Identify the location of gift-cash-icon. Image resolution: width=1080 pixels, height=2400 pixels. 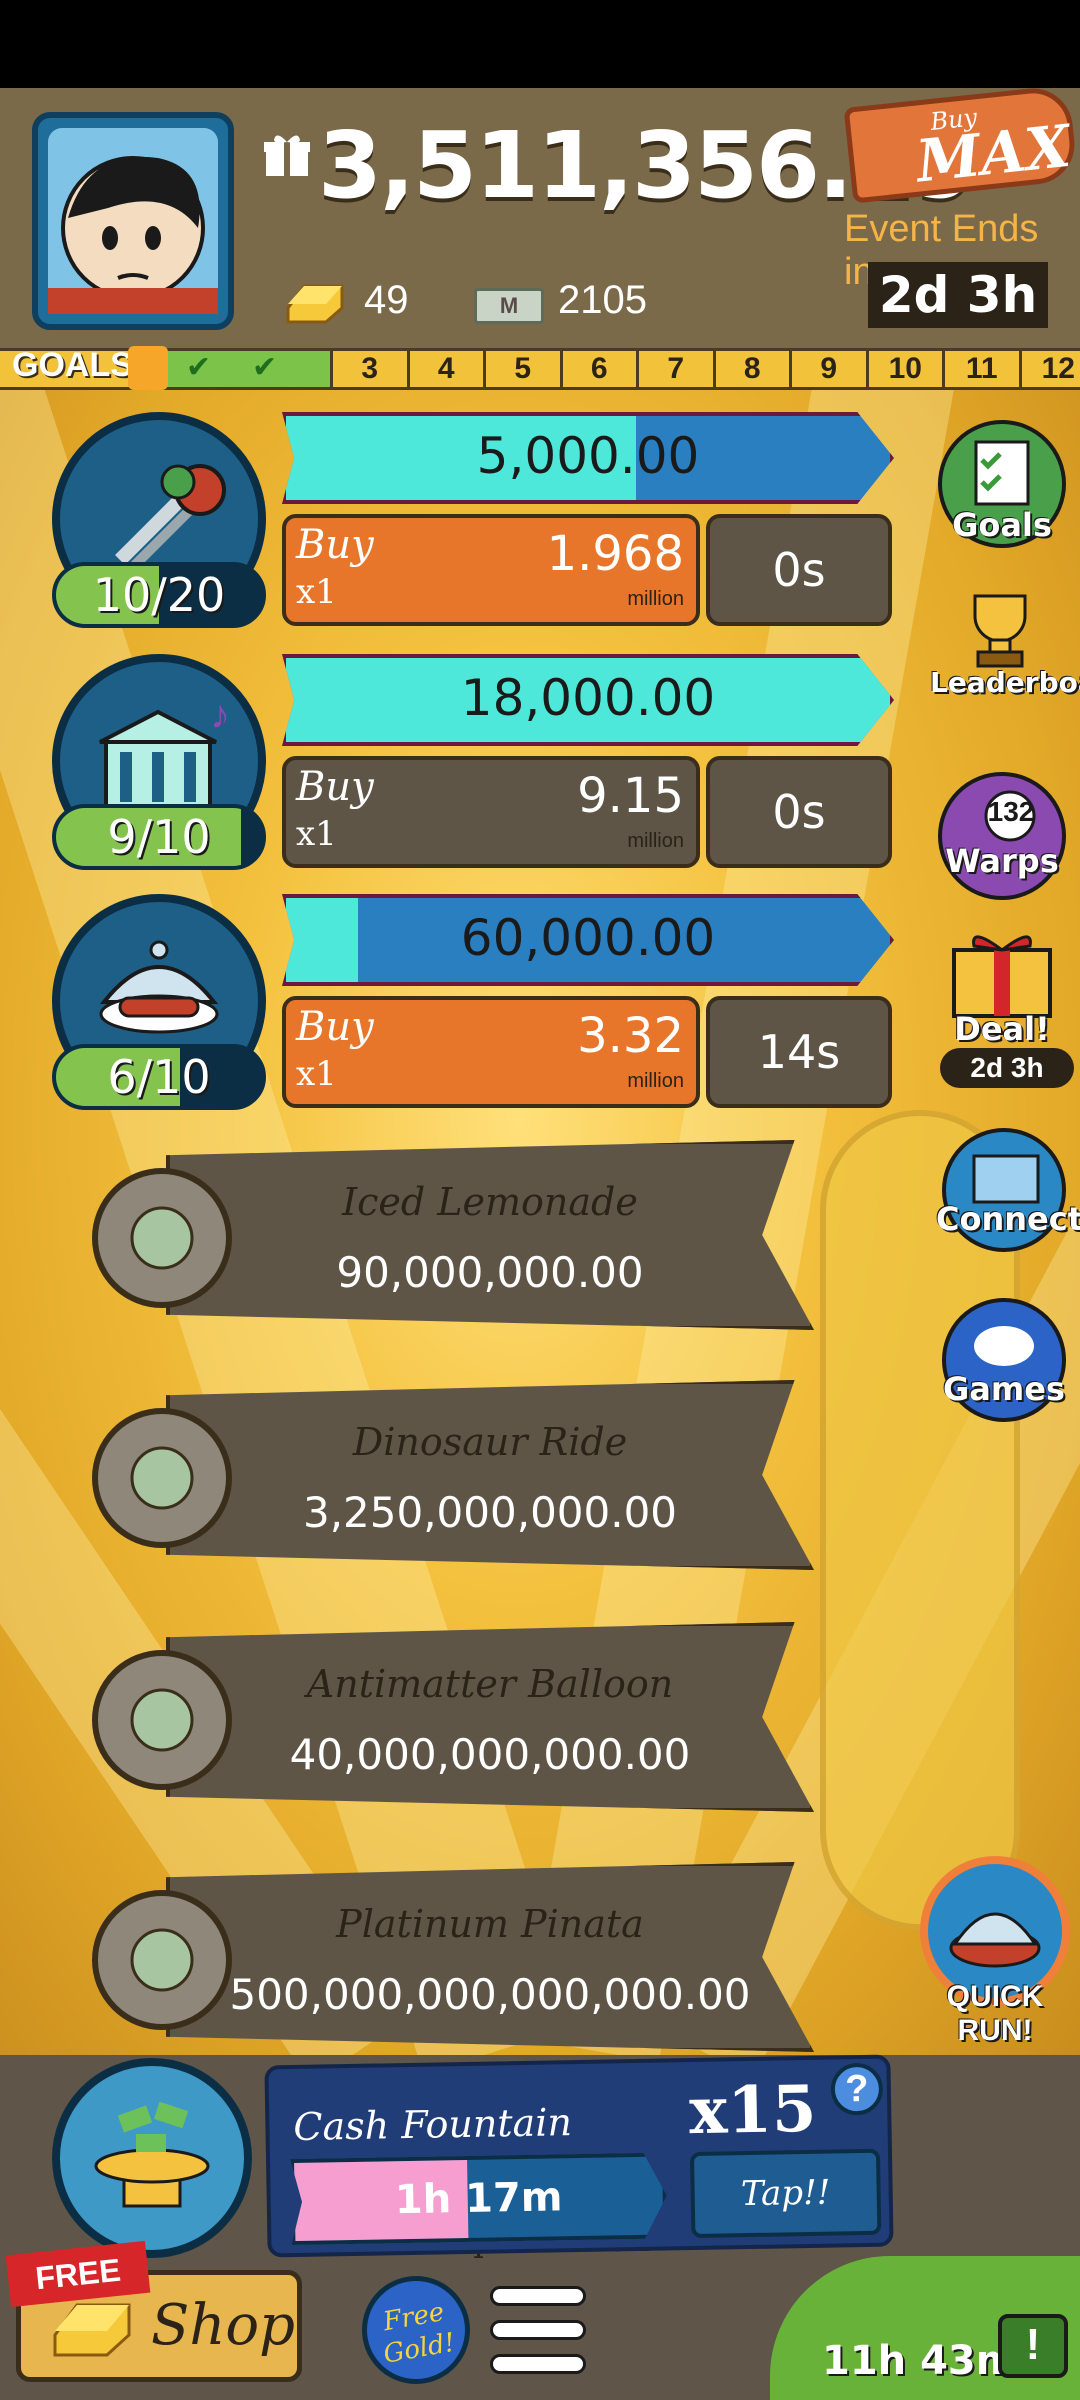
(287, 155).